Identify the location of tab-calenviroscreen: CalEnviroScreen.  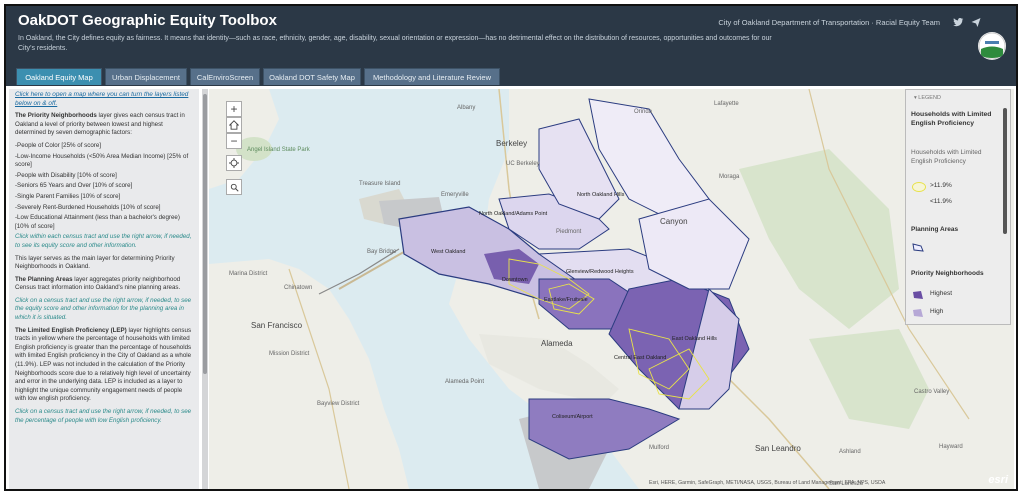
(225, 76).